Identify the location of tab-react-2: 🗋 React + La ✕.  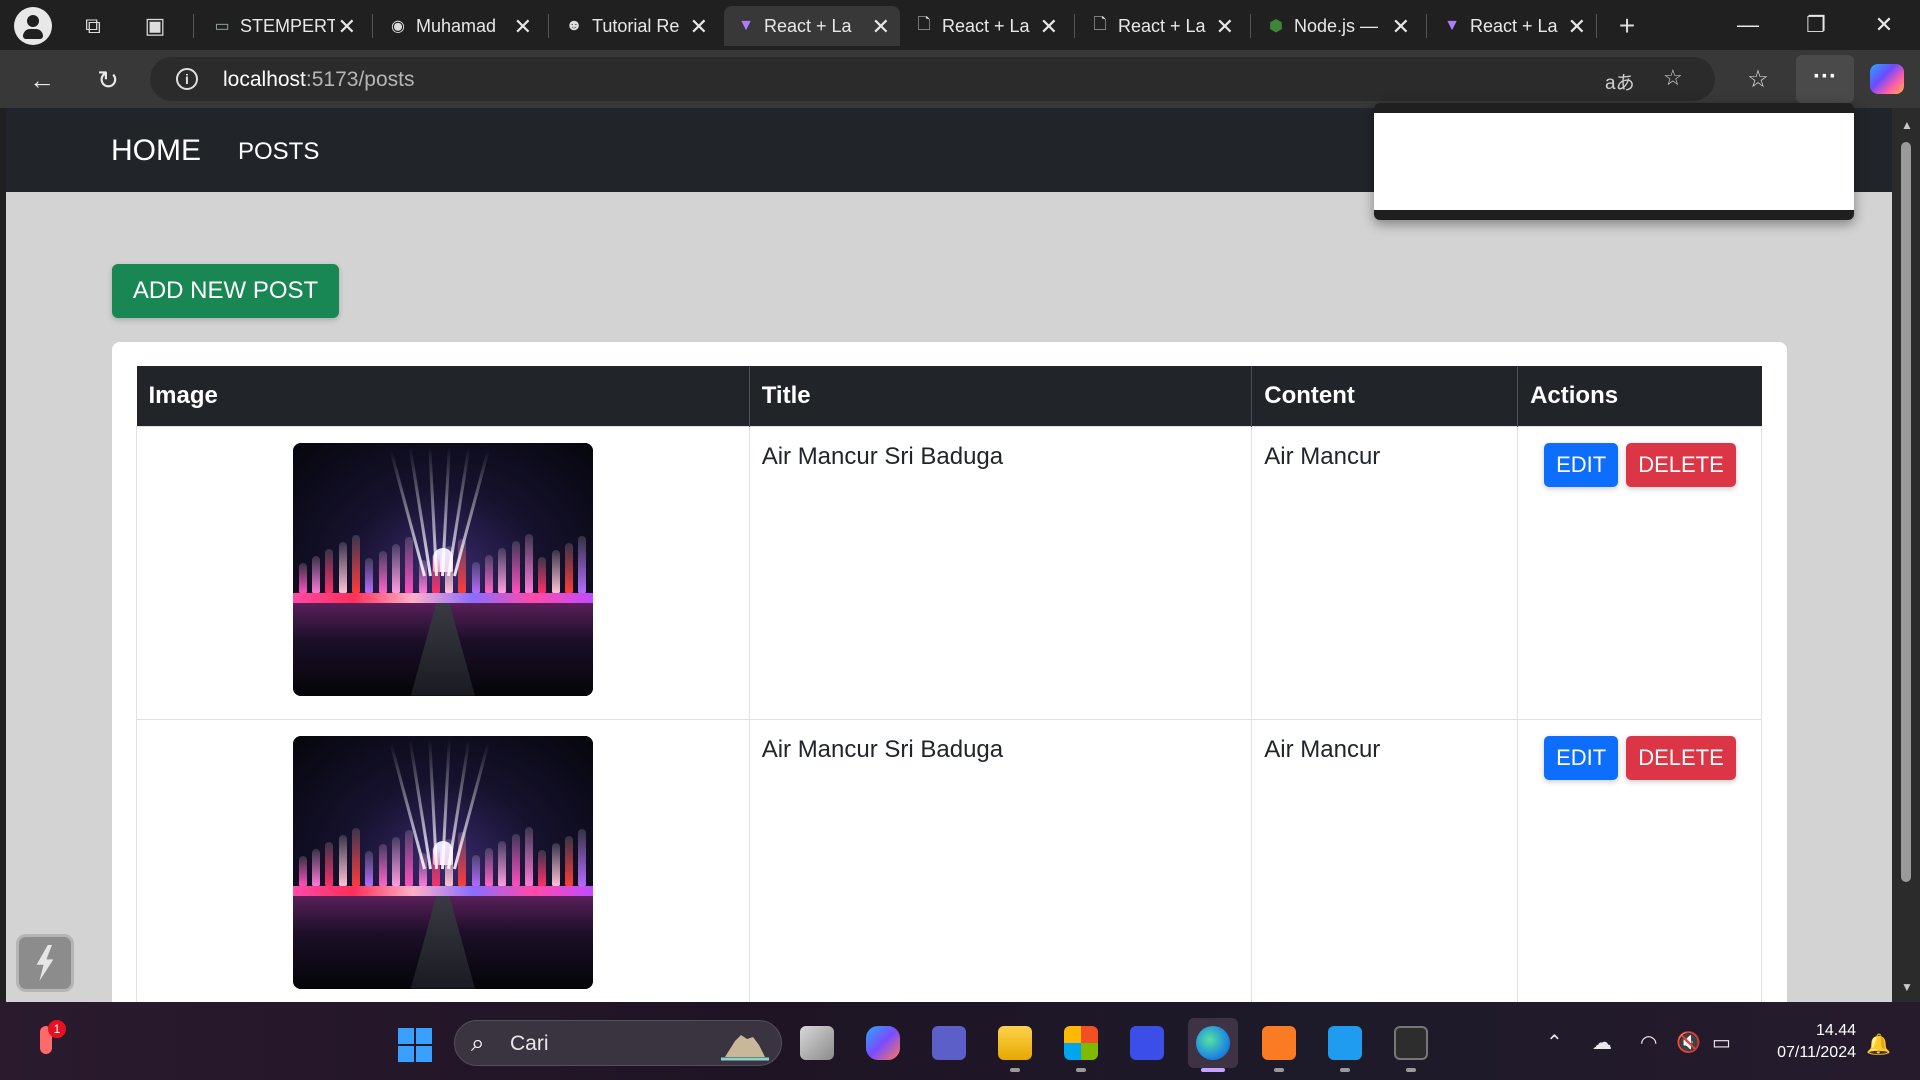
(985, 26).